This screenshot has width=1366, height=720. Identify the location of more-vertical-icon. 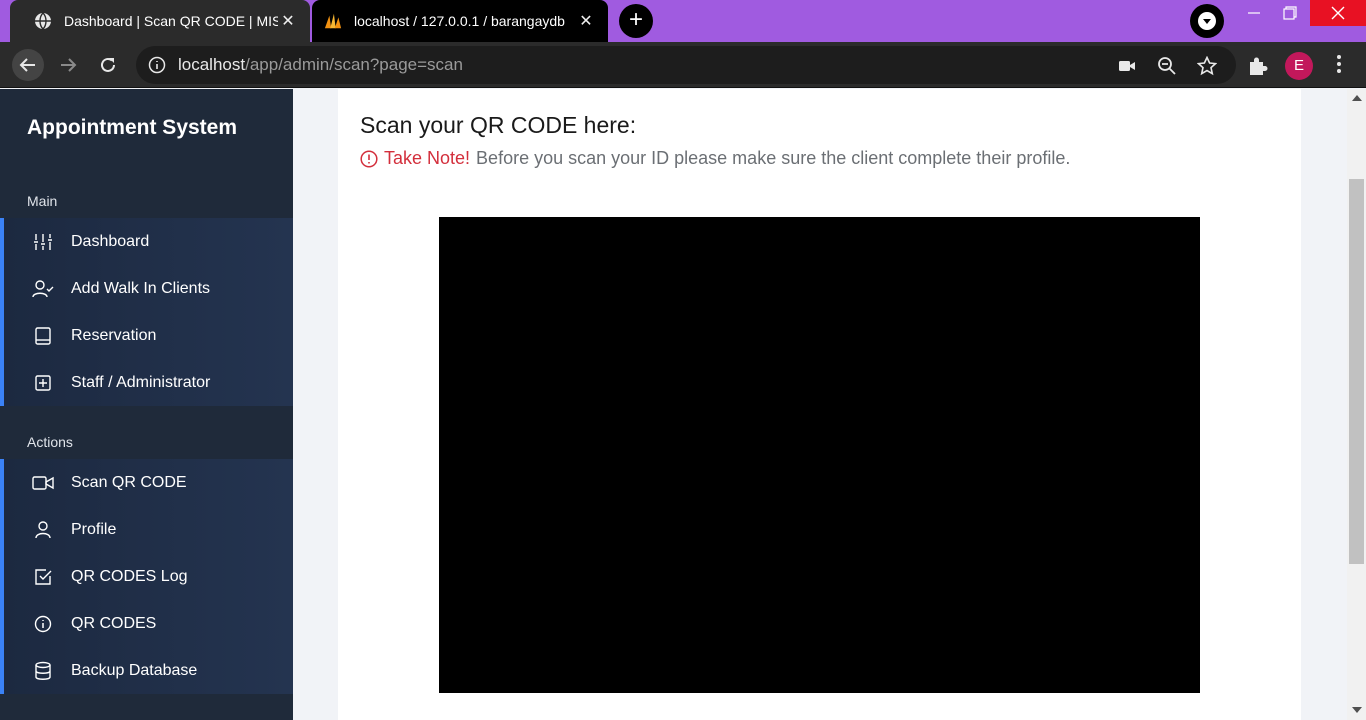
(1339, 64).